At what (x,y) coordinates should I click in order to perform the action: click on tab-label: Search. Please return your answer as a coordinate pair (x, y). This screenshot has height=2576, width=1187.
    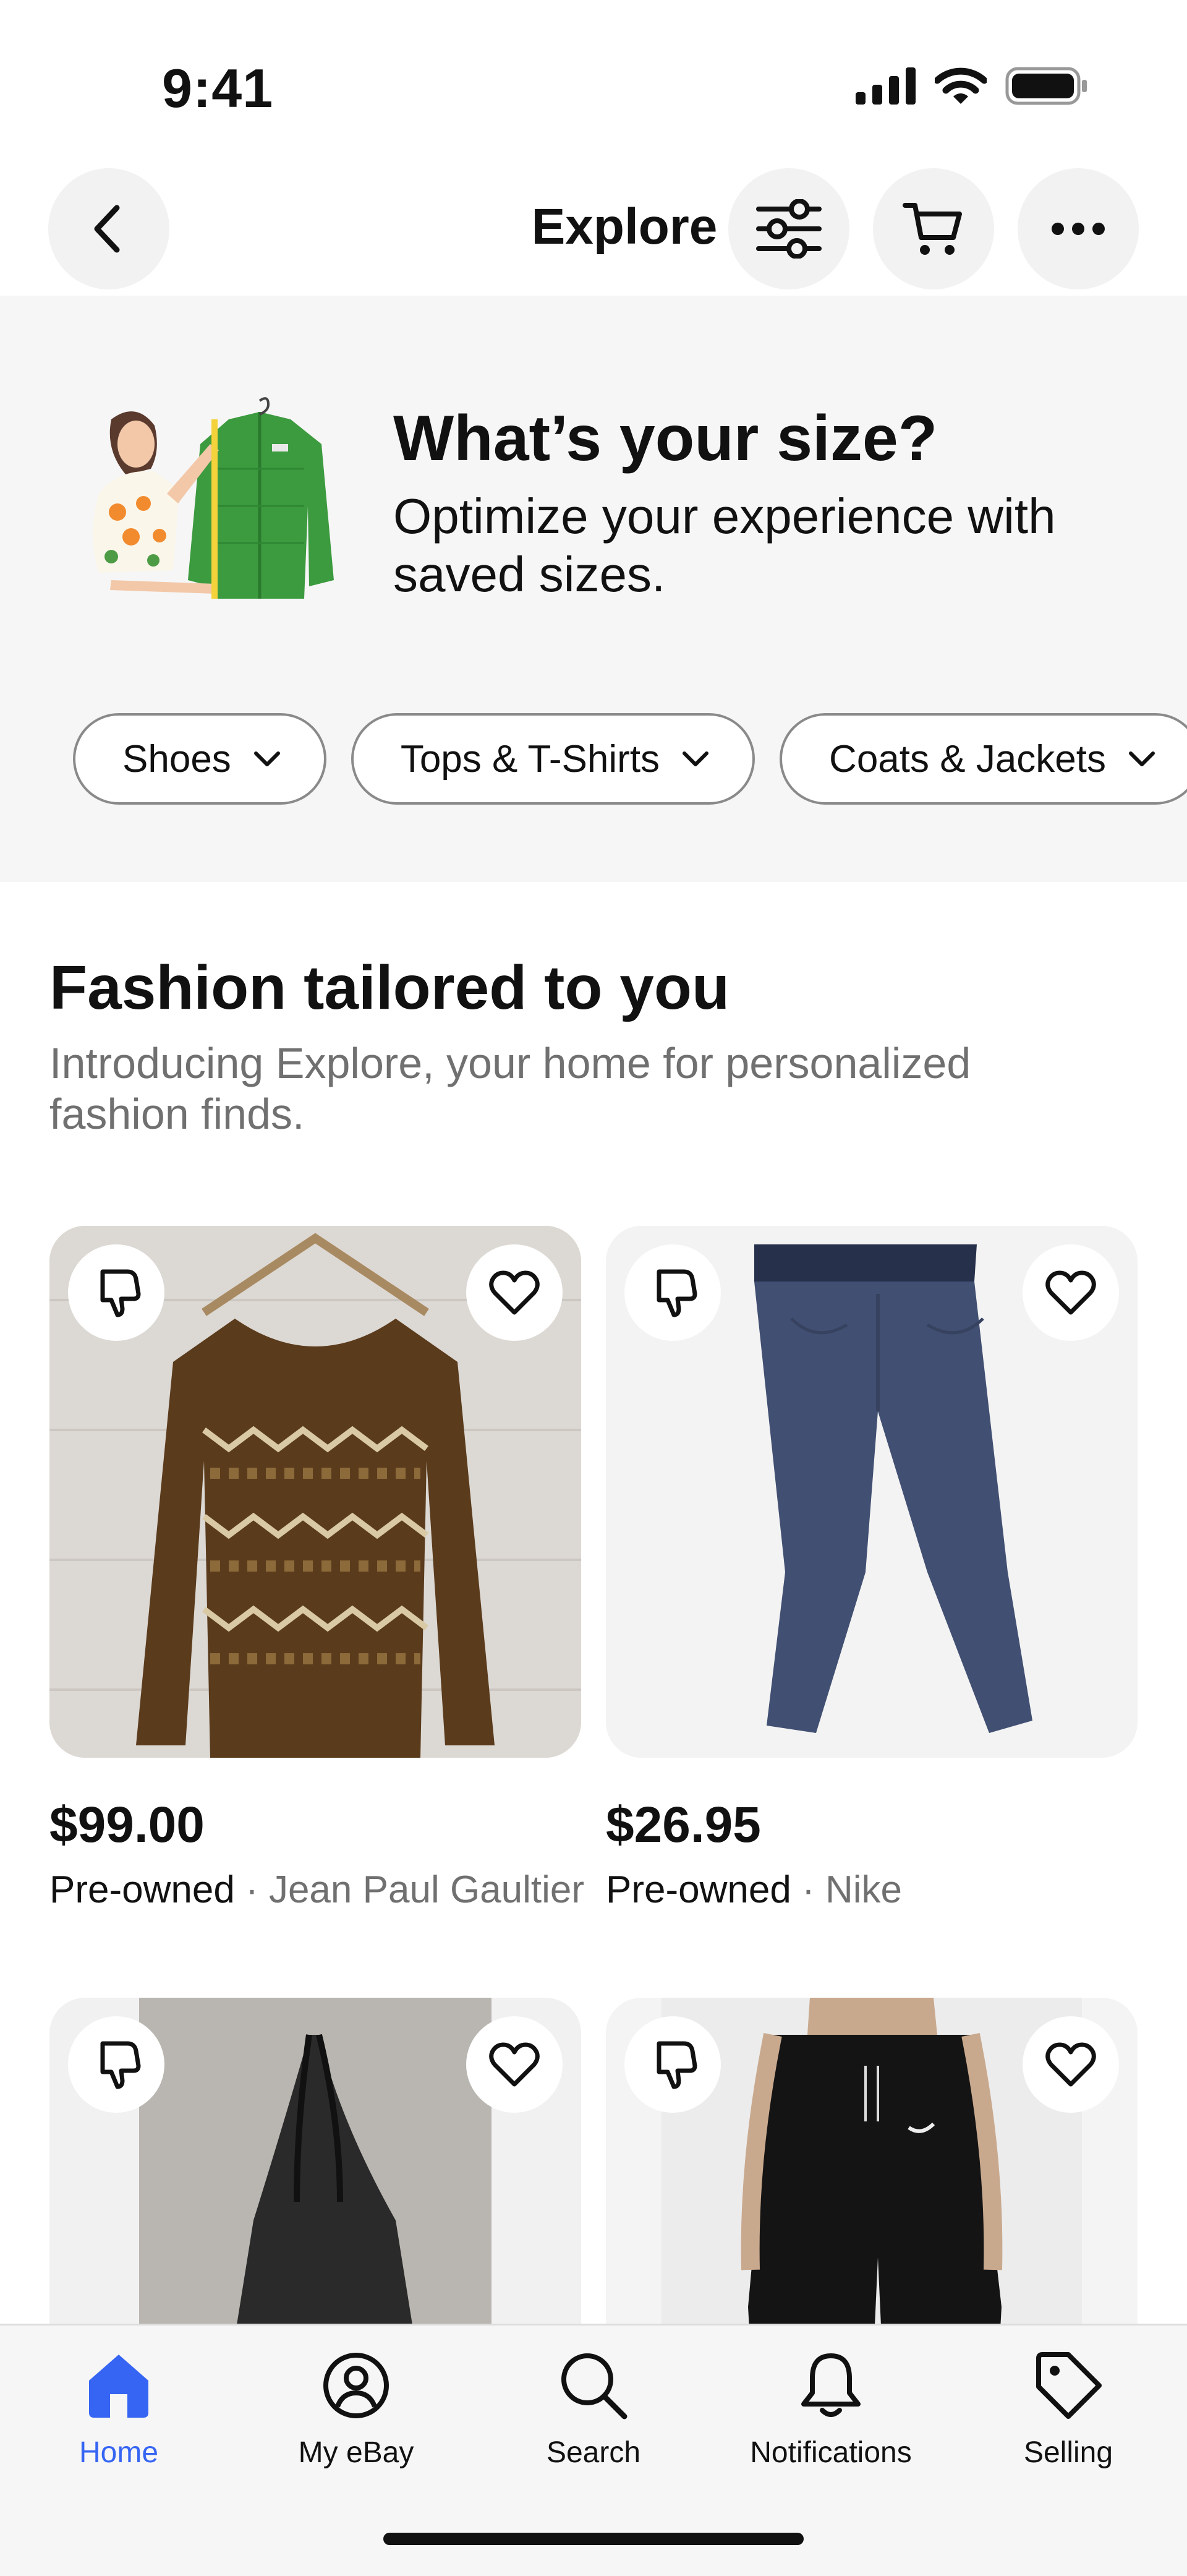
    Looking at the image, I should click on (593, 2452).